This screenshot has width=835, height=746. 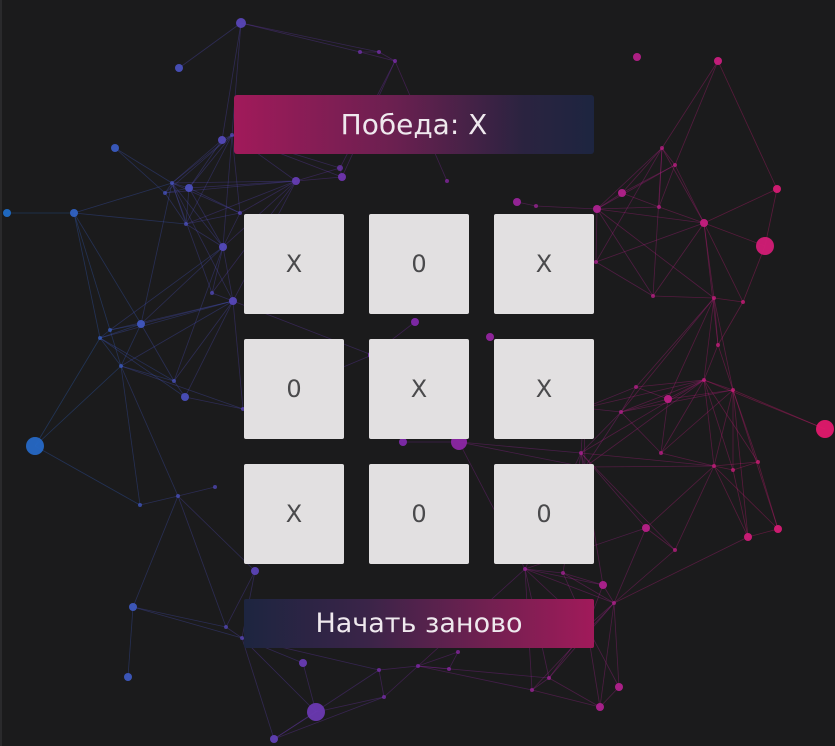 I want to click on board-cell-9: 0, so click(x=544, y=514).